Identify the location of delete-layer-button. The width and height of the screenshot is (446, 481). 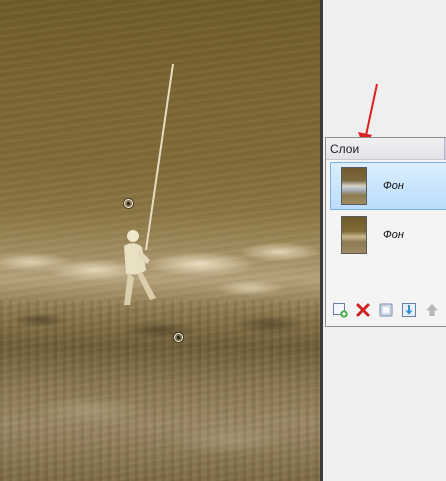
(363, 310).